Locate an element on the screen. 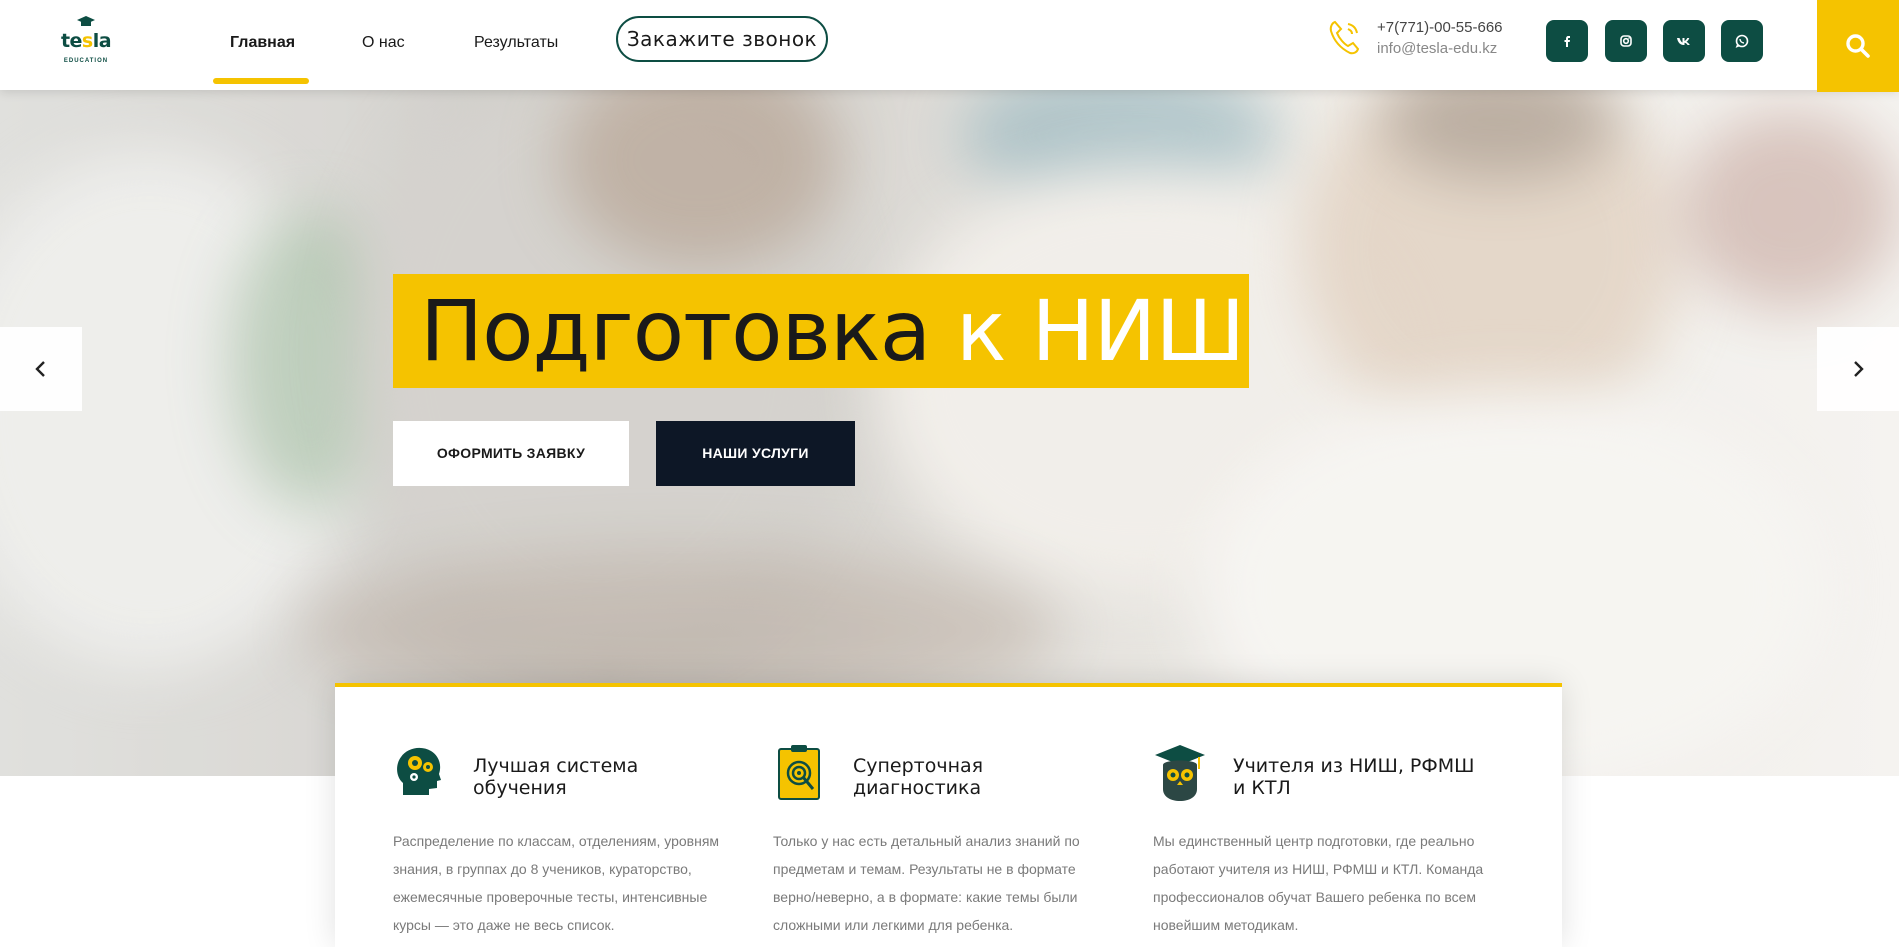  instagram-icon is located at coordinates (1626, 41).